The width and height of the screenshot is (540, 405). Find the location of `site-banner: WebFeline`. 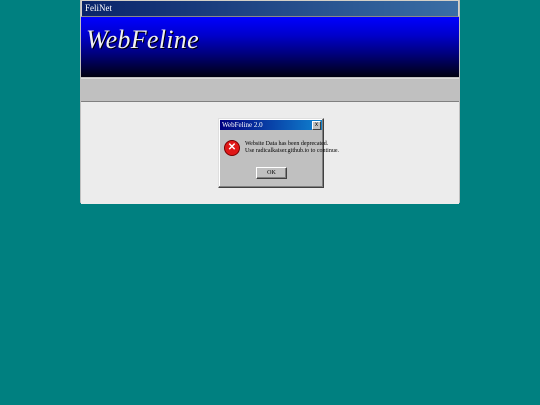

site-banner: WebFeline is located at coordinates (270, 47).